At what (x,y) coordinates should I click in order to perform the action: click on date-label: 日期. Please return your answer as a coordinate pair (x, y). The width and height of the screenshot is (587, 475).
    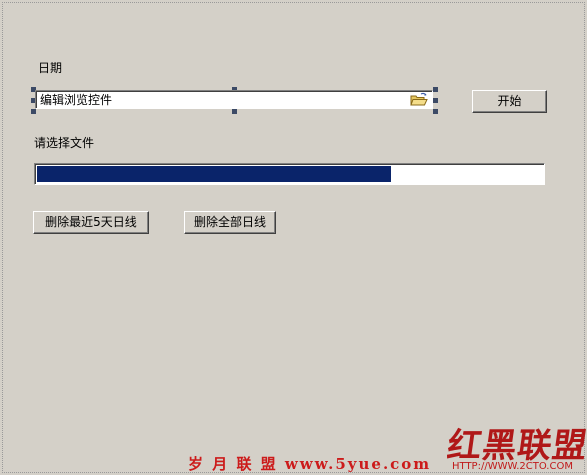
    Looking at the image, I should click on (50, 68).